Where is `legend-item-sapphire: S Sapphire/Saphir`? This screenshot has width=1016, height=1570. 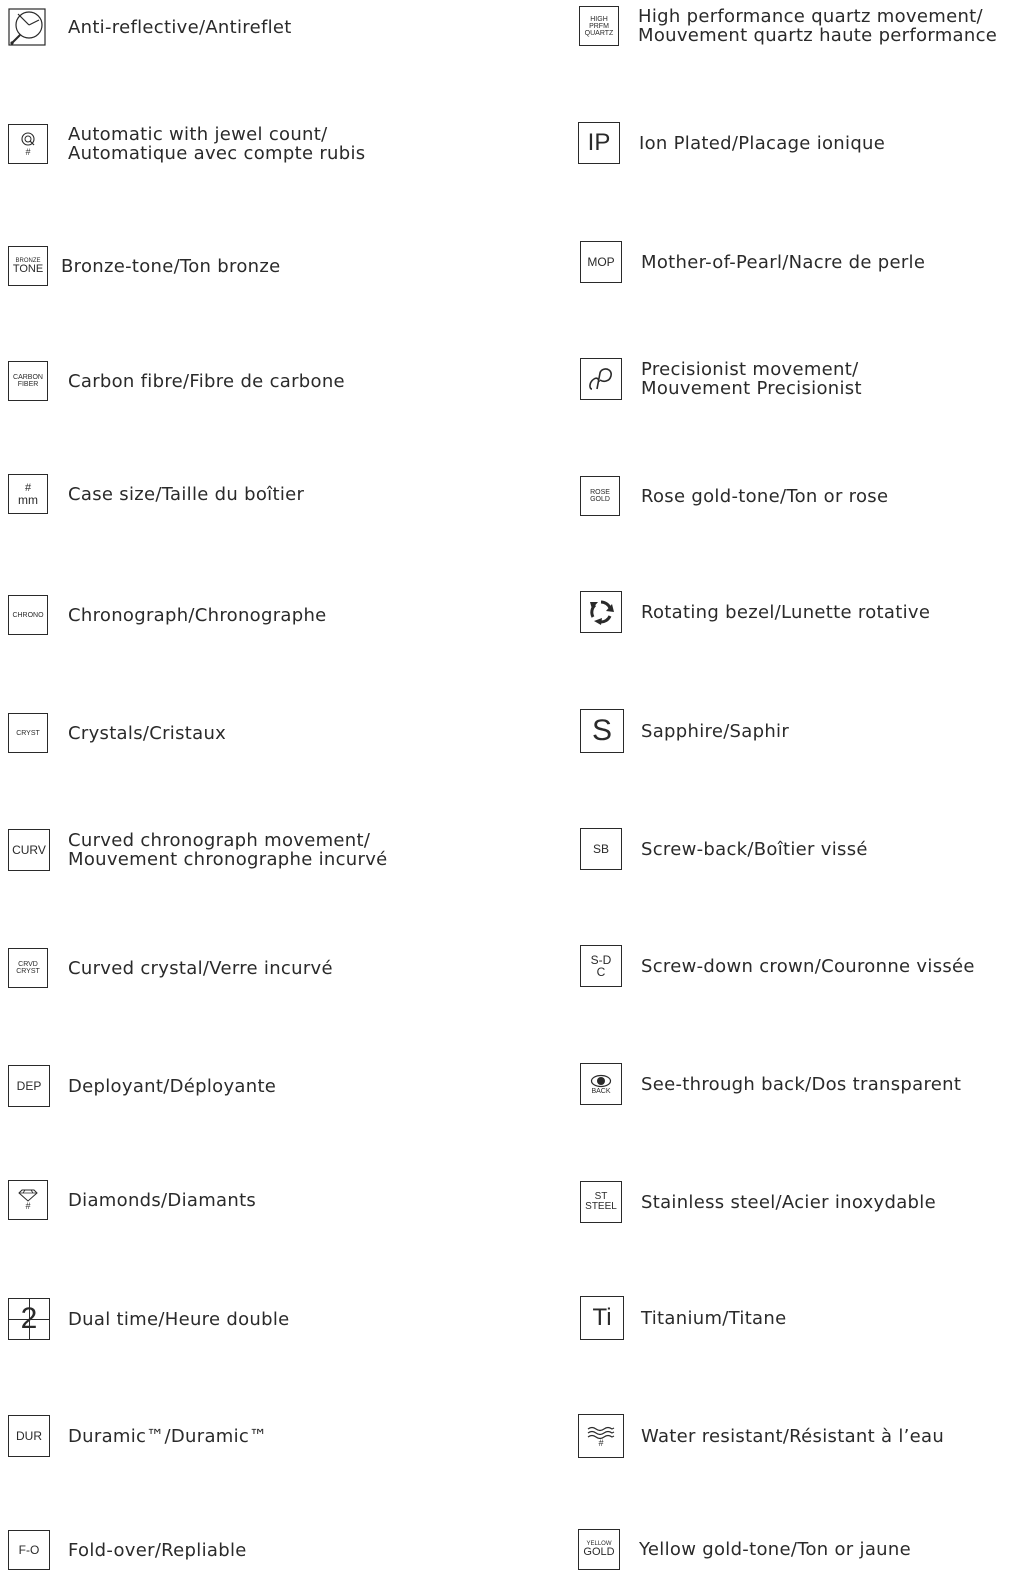
legend-item-sapphire: S Sapphire/Saphir is located at coordinates (684, 731).